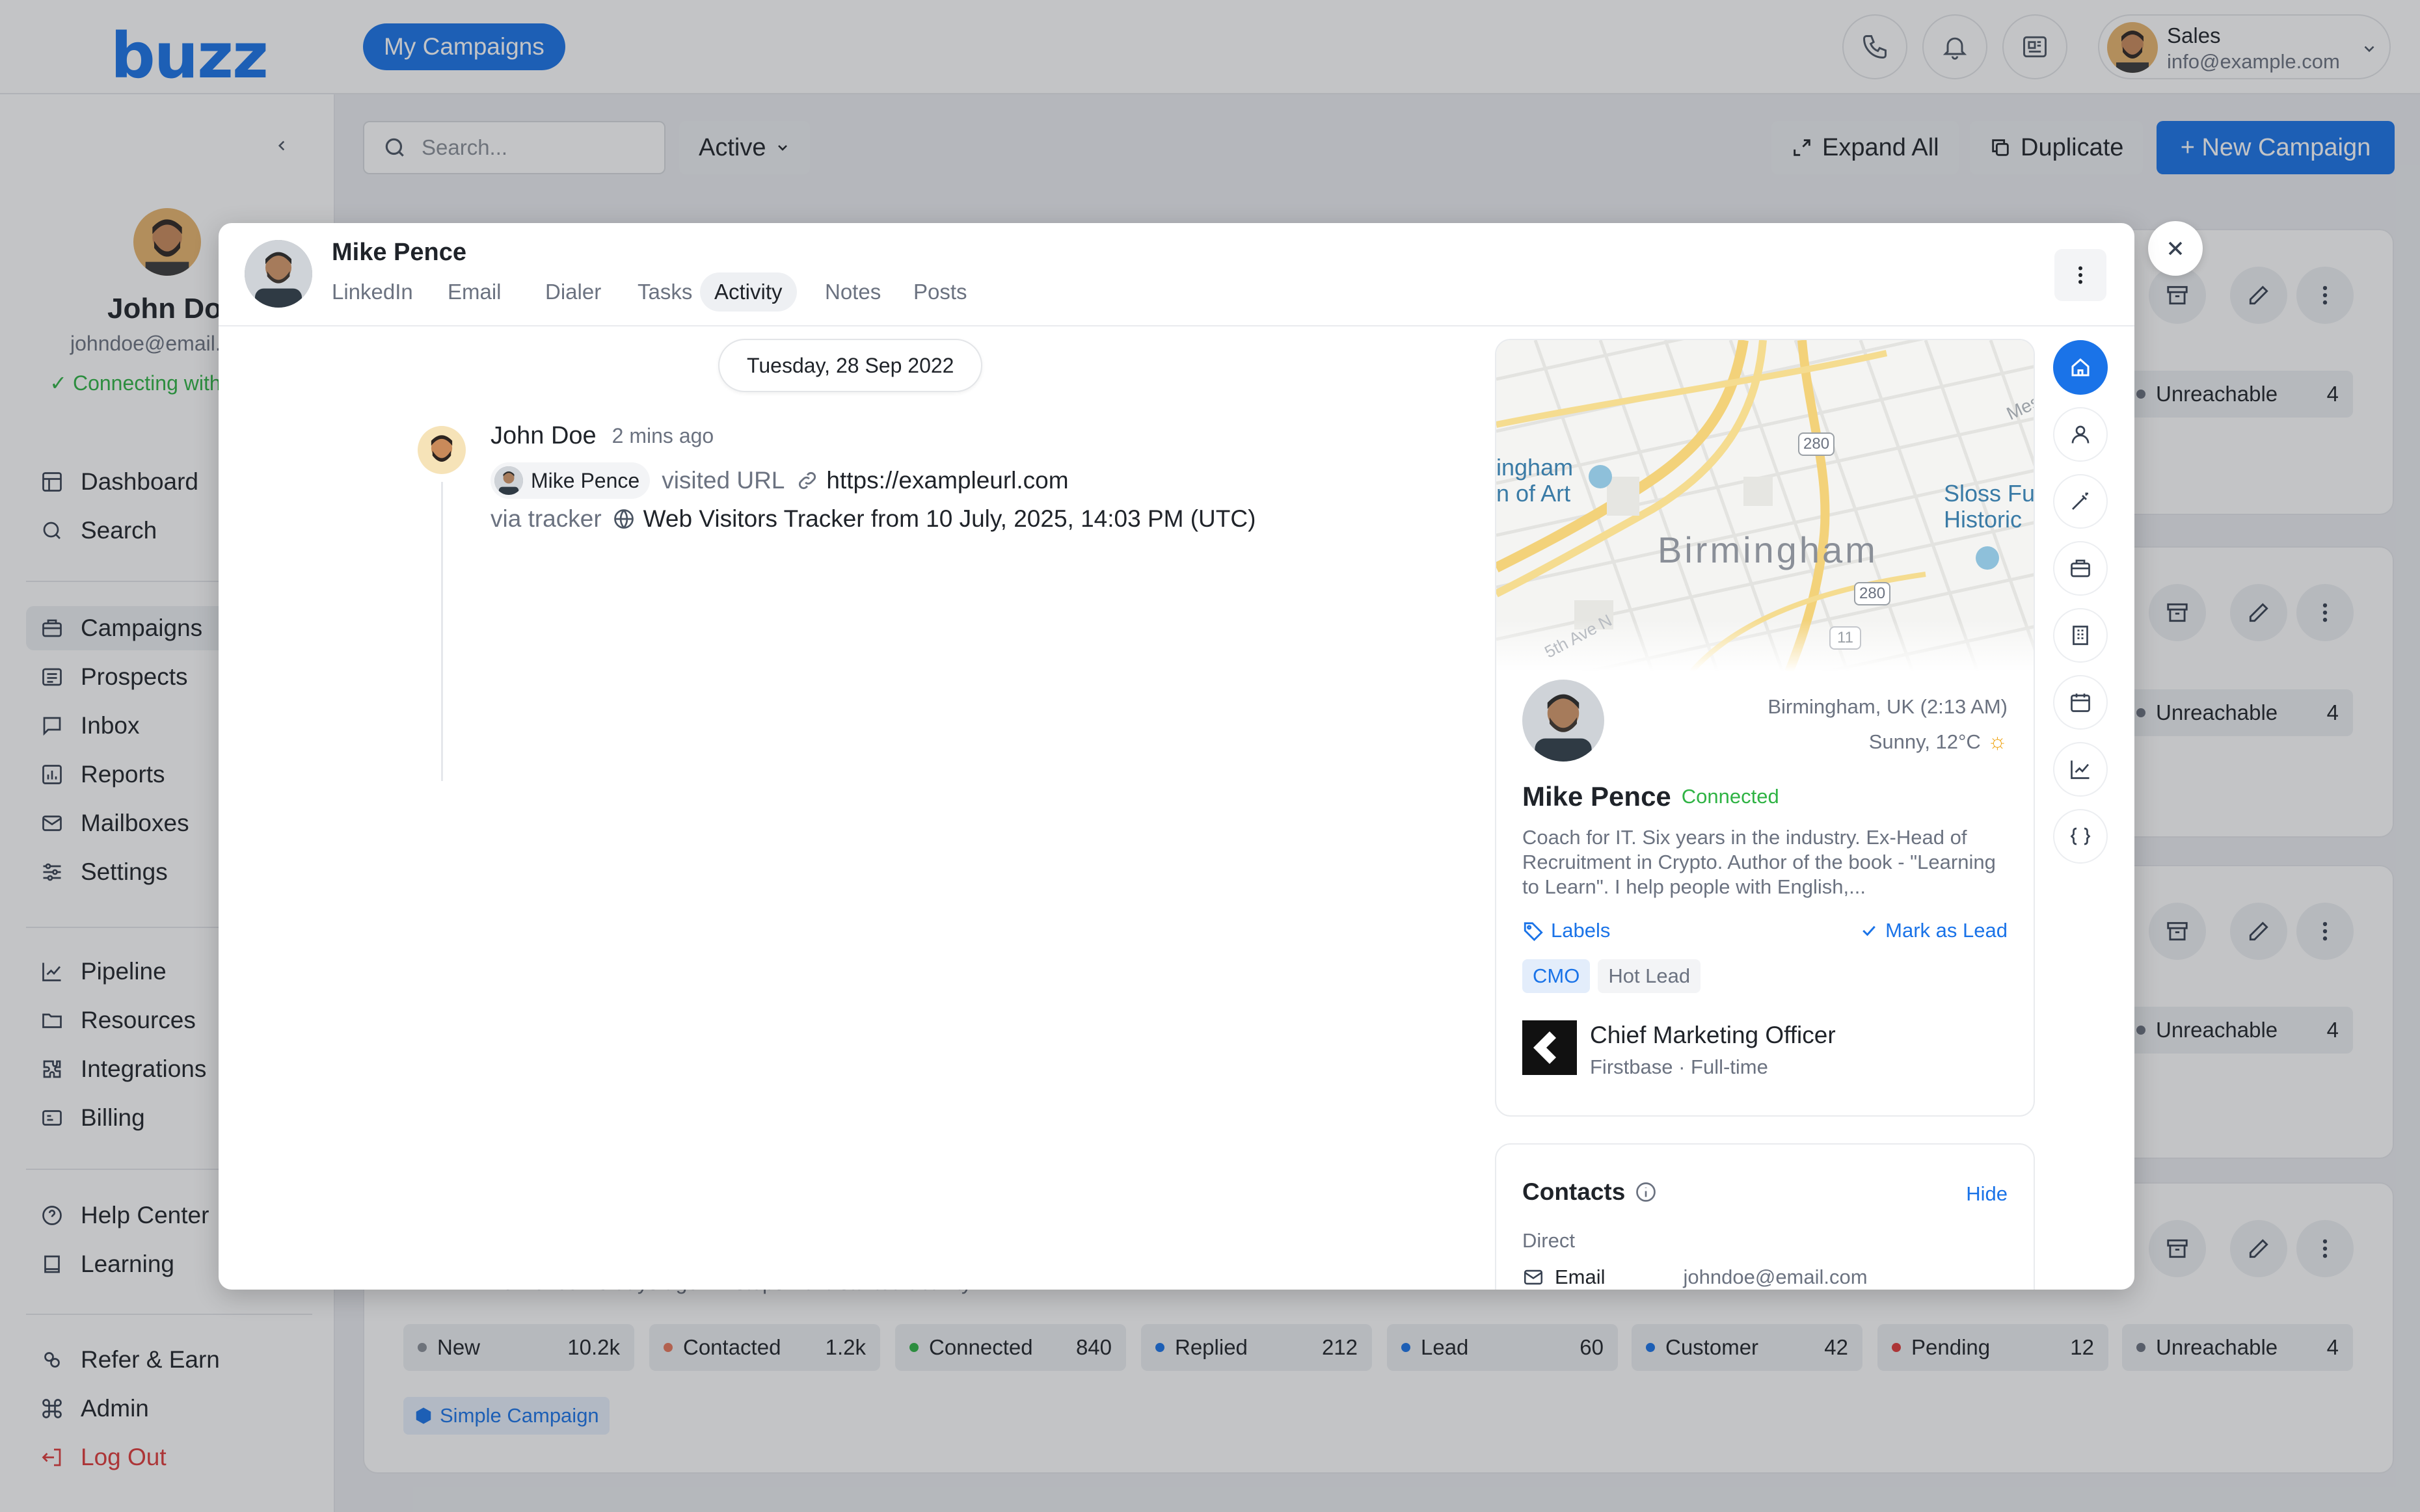 Image resolution: width=2420 pixels, height=1512 pixels. What do you see at coordinates (1730, 796) in the screenshot?
I see `connection-badge: Connected` at bounding box center [1730, 796].